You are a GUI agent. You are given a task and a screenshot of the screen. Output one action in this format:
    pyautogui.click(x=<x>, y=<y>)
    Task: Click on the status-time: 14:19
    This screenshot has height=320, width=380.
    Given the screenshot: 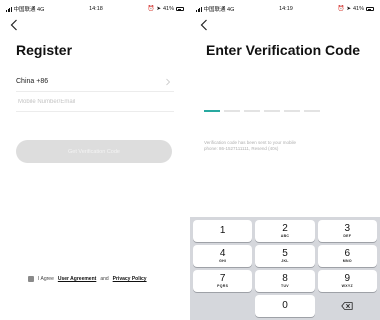 What is the action you would take?
    pyautogui.click(x=286, y=9)
    